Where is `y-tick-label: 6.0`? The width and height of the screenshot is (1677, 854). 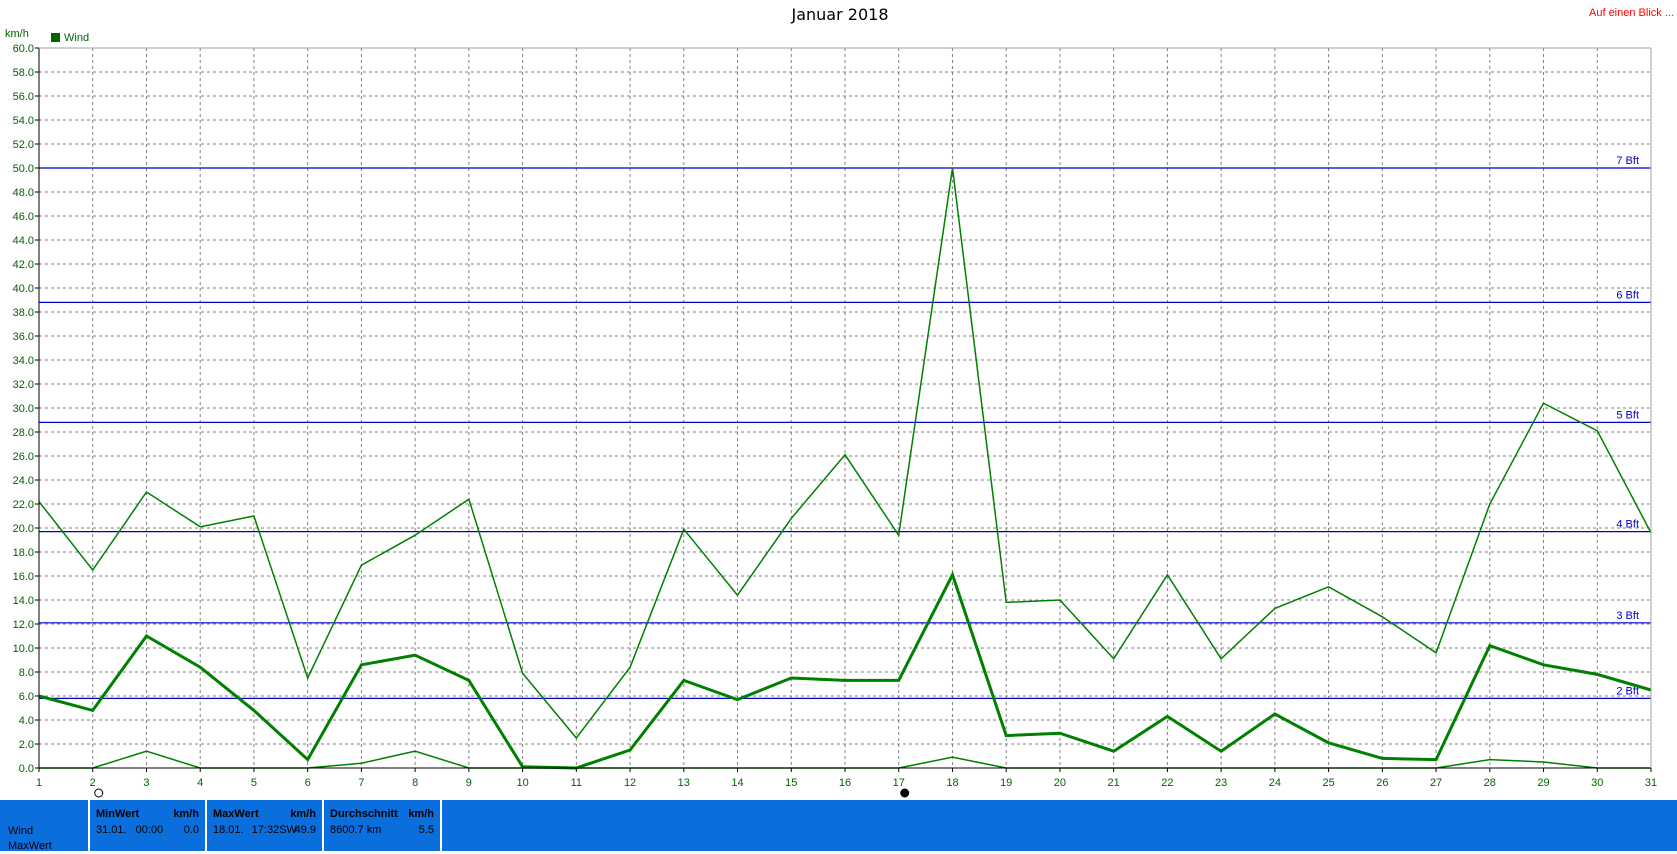
y-tick-label: 6.0 is located at coordinates (26, 697).